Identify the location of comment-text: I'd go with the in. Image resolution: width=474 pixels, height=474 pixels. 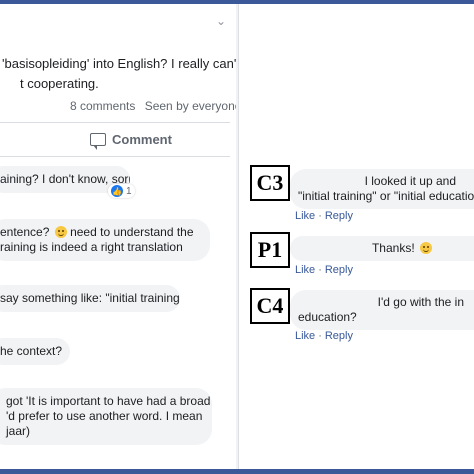
(420, 302).